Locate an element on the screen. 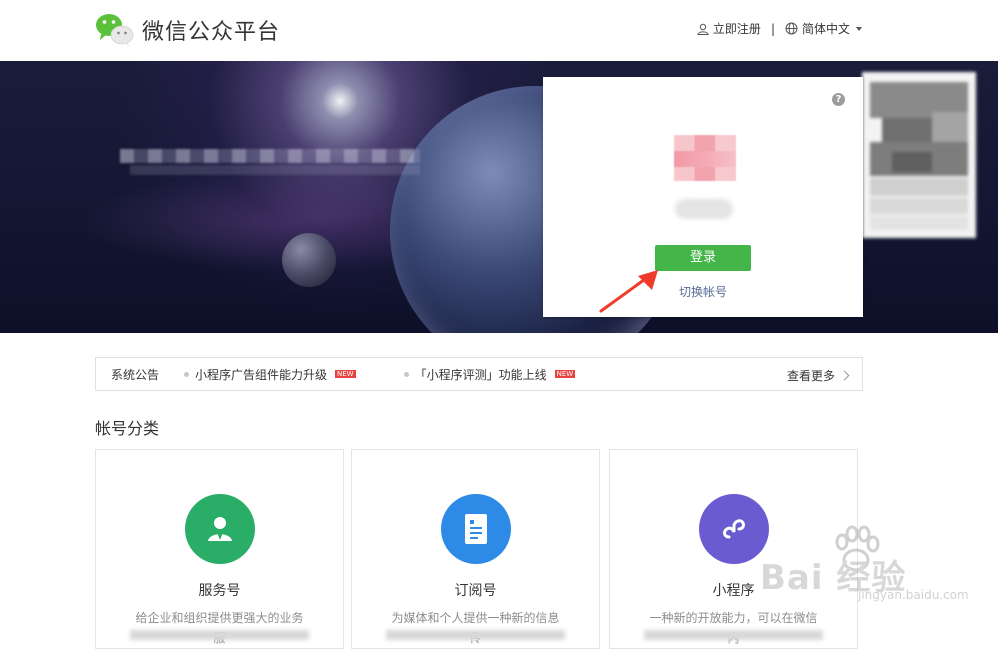 The width and height of the screenshot is (998, 649). notice-item: 小程序广告组件能力升级 NEW is located at coordinates (270, 374).